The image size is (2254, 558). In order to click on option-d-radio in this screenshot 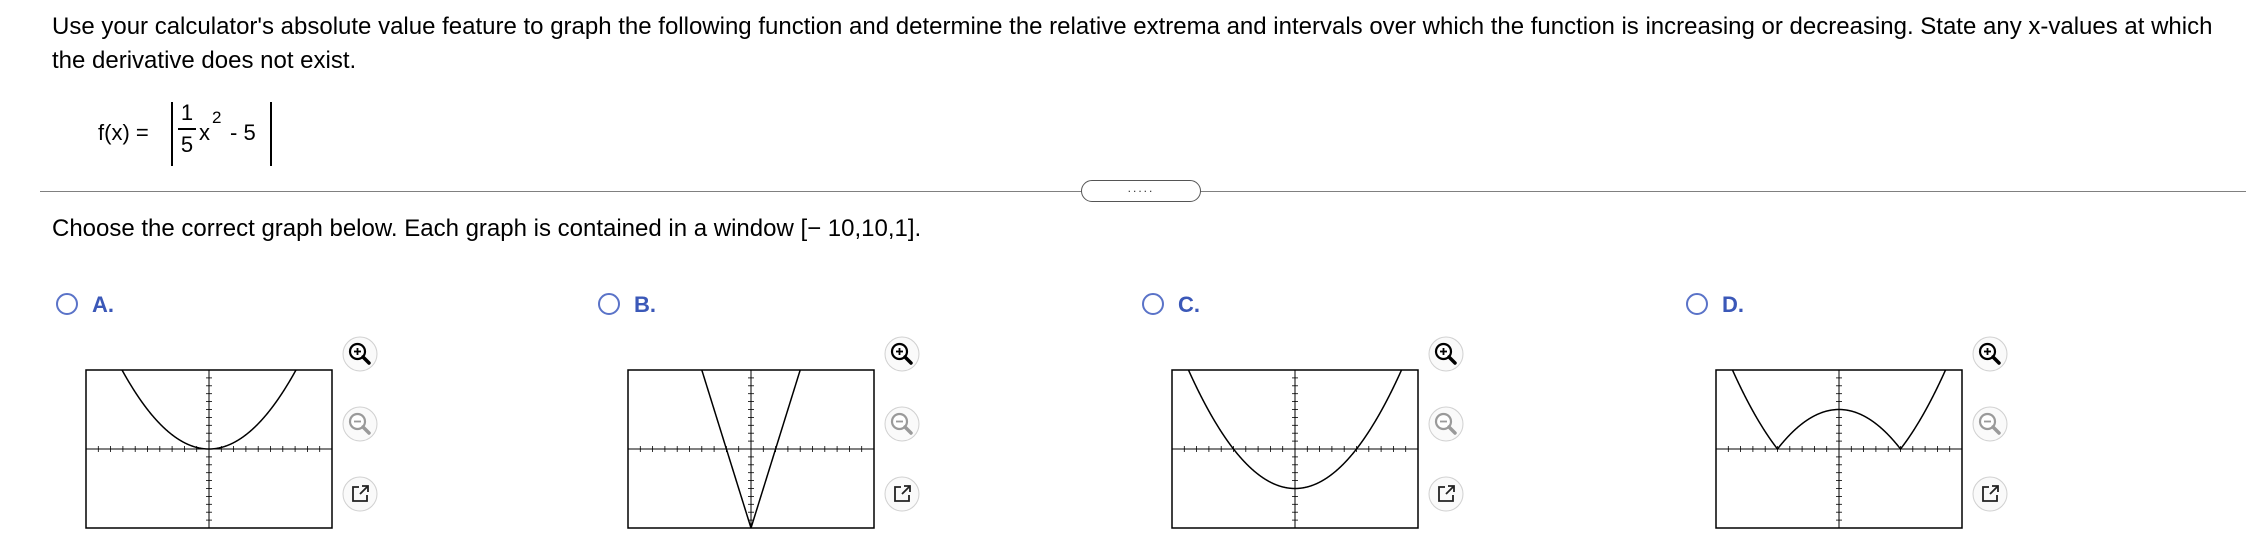, I will do `click(1697, 304)`.